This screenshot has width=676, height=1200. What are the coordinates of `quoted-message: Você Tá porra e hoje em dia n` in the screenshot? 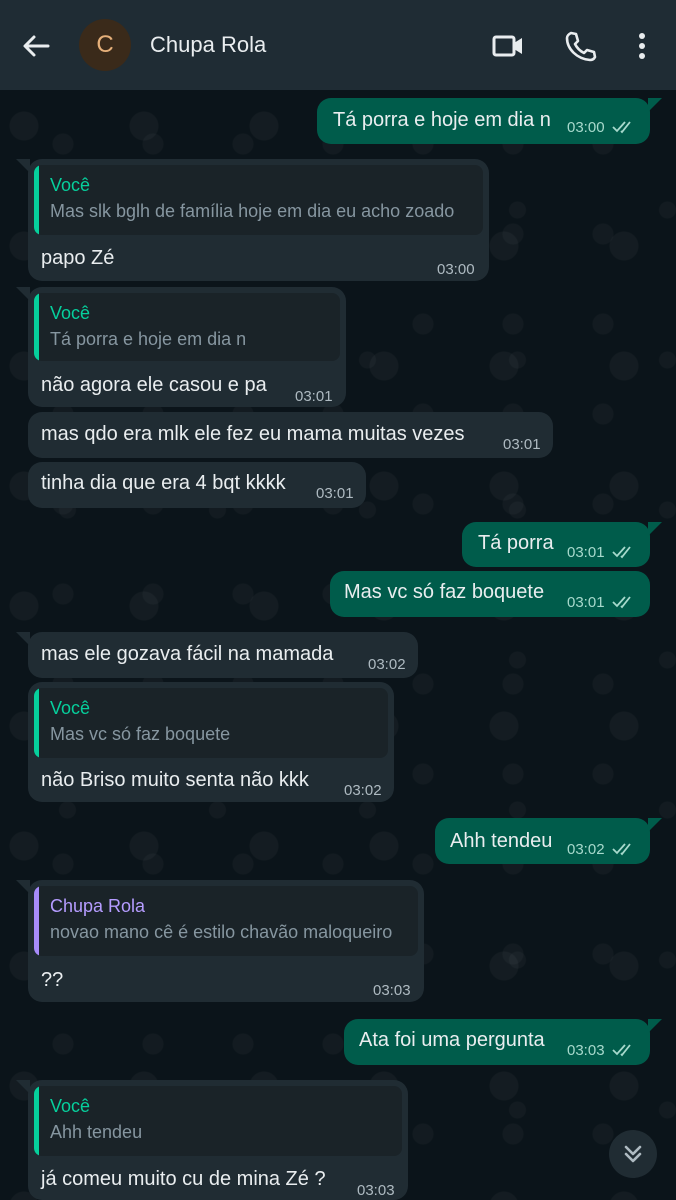 It's located at (187, 327).